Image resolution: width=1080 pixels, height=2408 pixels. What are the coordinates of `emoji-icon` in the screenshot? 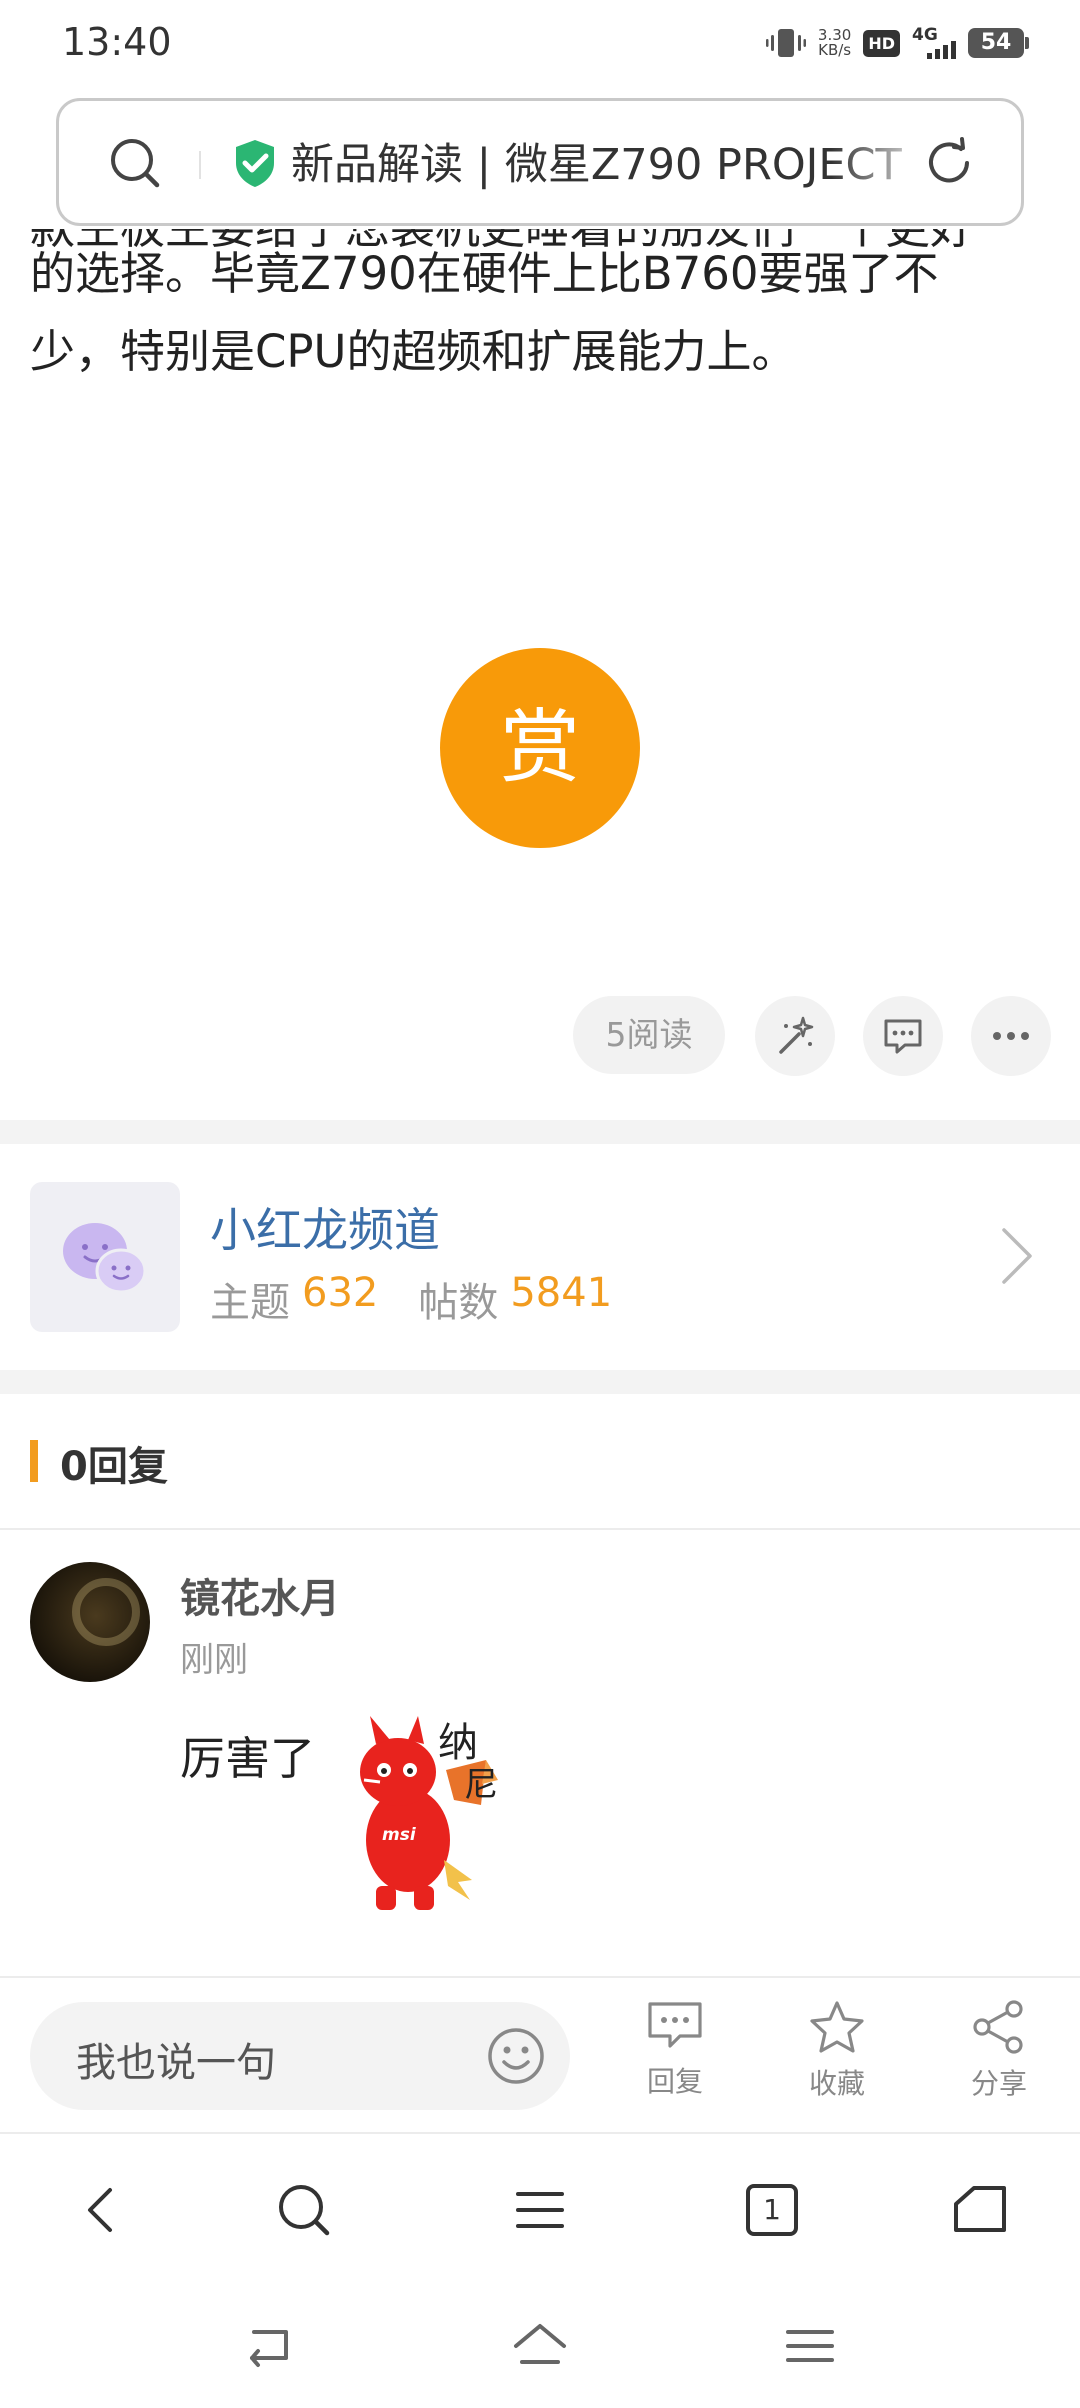 It's located at (516, 2056).